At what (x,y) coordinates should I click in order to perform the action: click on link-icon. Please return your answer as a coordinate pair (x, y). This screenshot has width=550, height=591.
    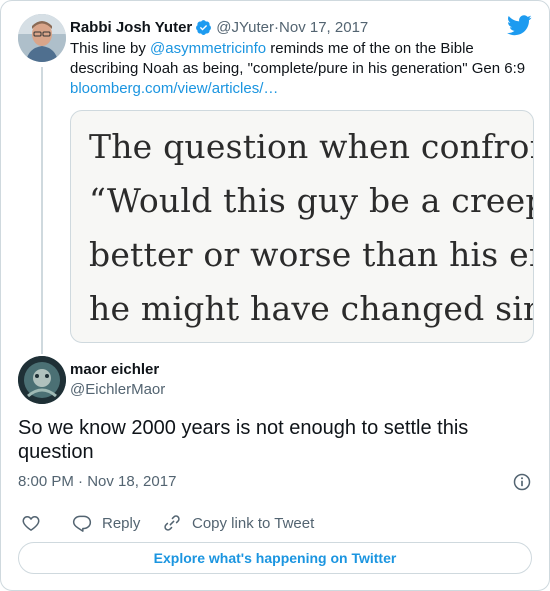
    Looking at the image, I should click on (172, 523).